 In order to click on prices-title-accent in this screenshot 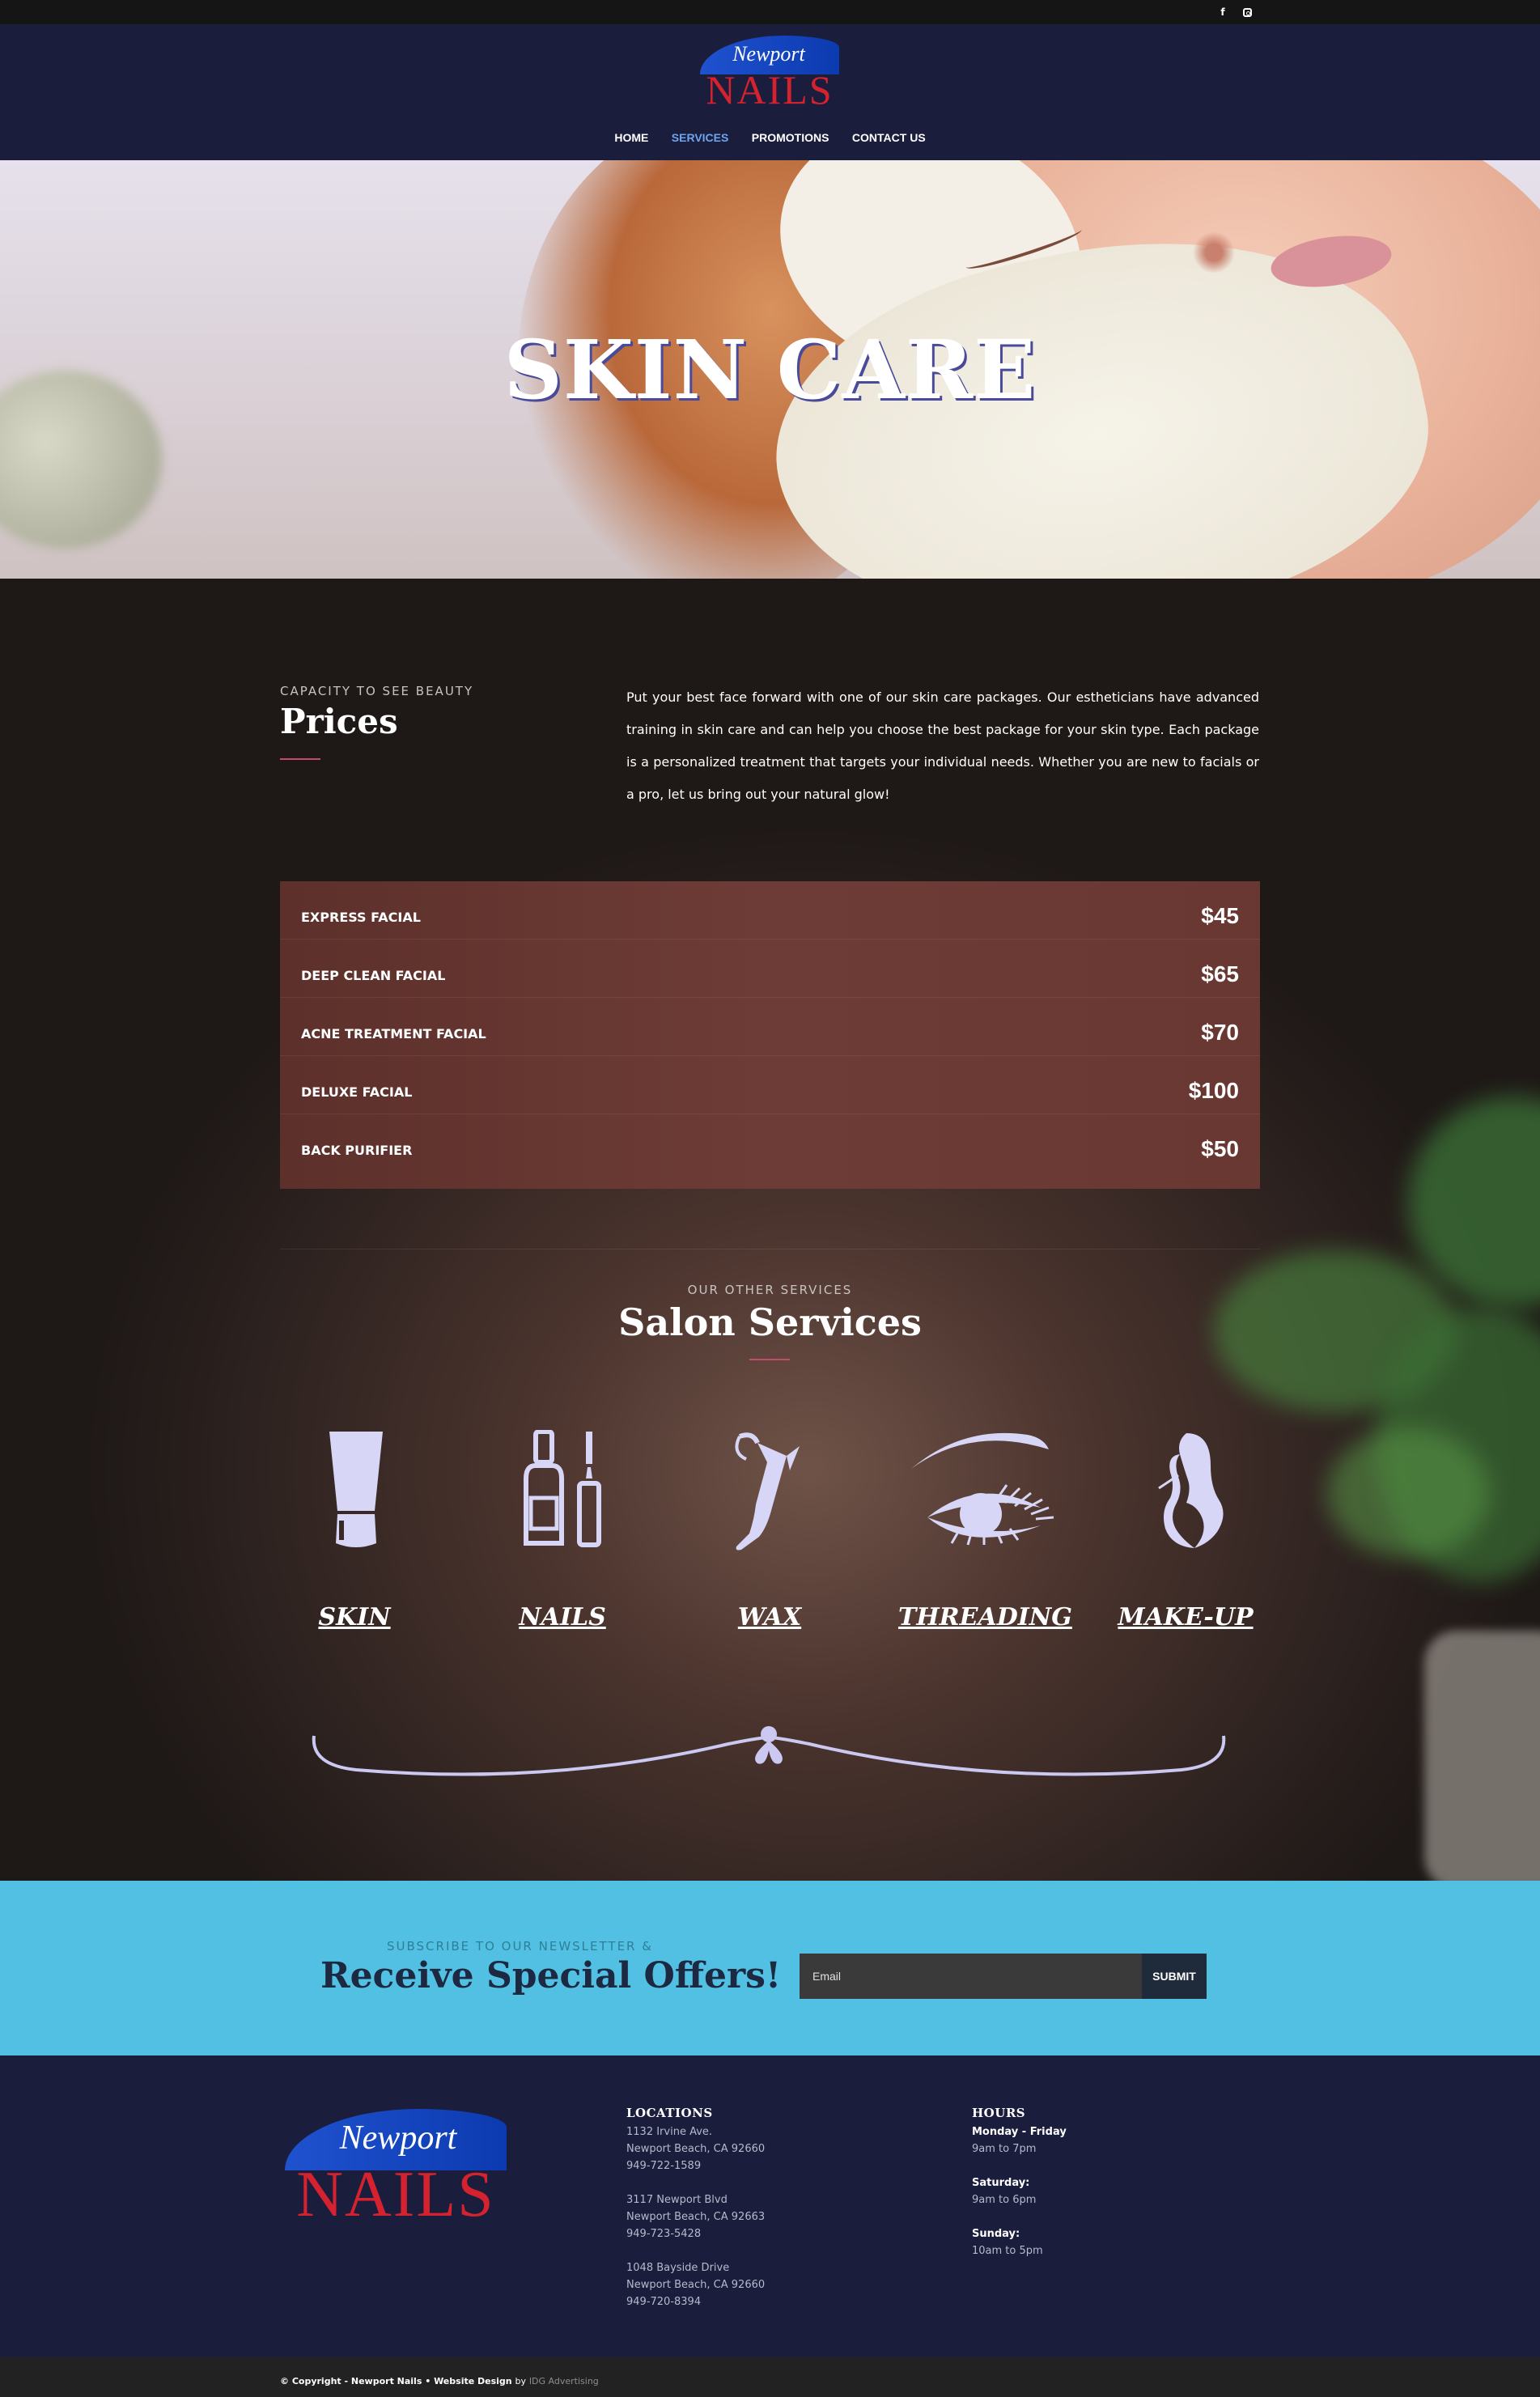, I will do `click(300, 759)`.